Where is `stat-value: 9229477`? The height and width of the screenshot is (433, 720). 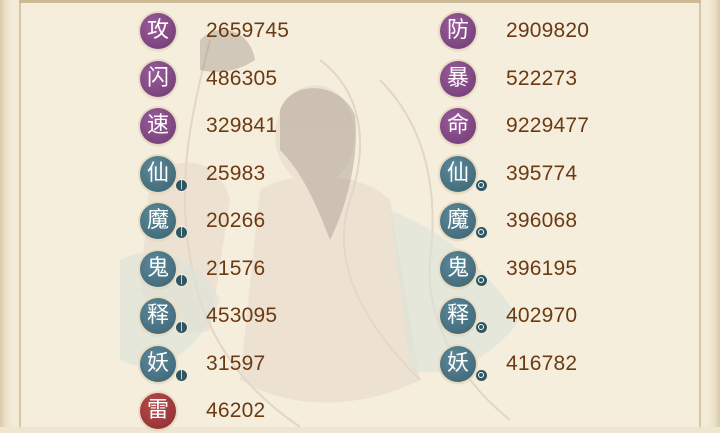
stat-value: 9229477 is located at coordinates (548, 125).